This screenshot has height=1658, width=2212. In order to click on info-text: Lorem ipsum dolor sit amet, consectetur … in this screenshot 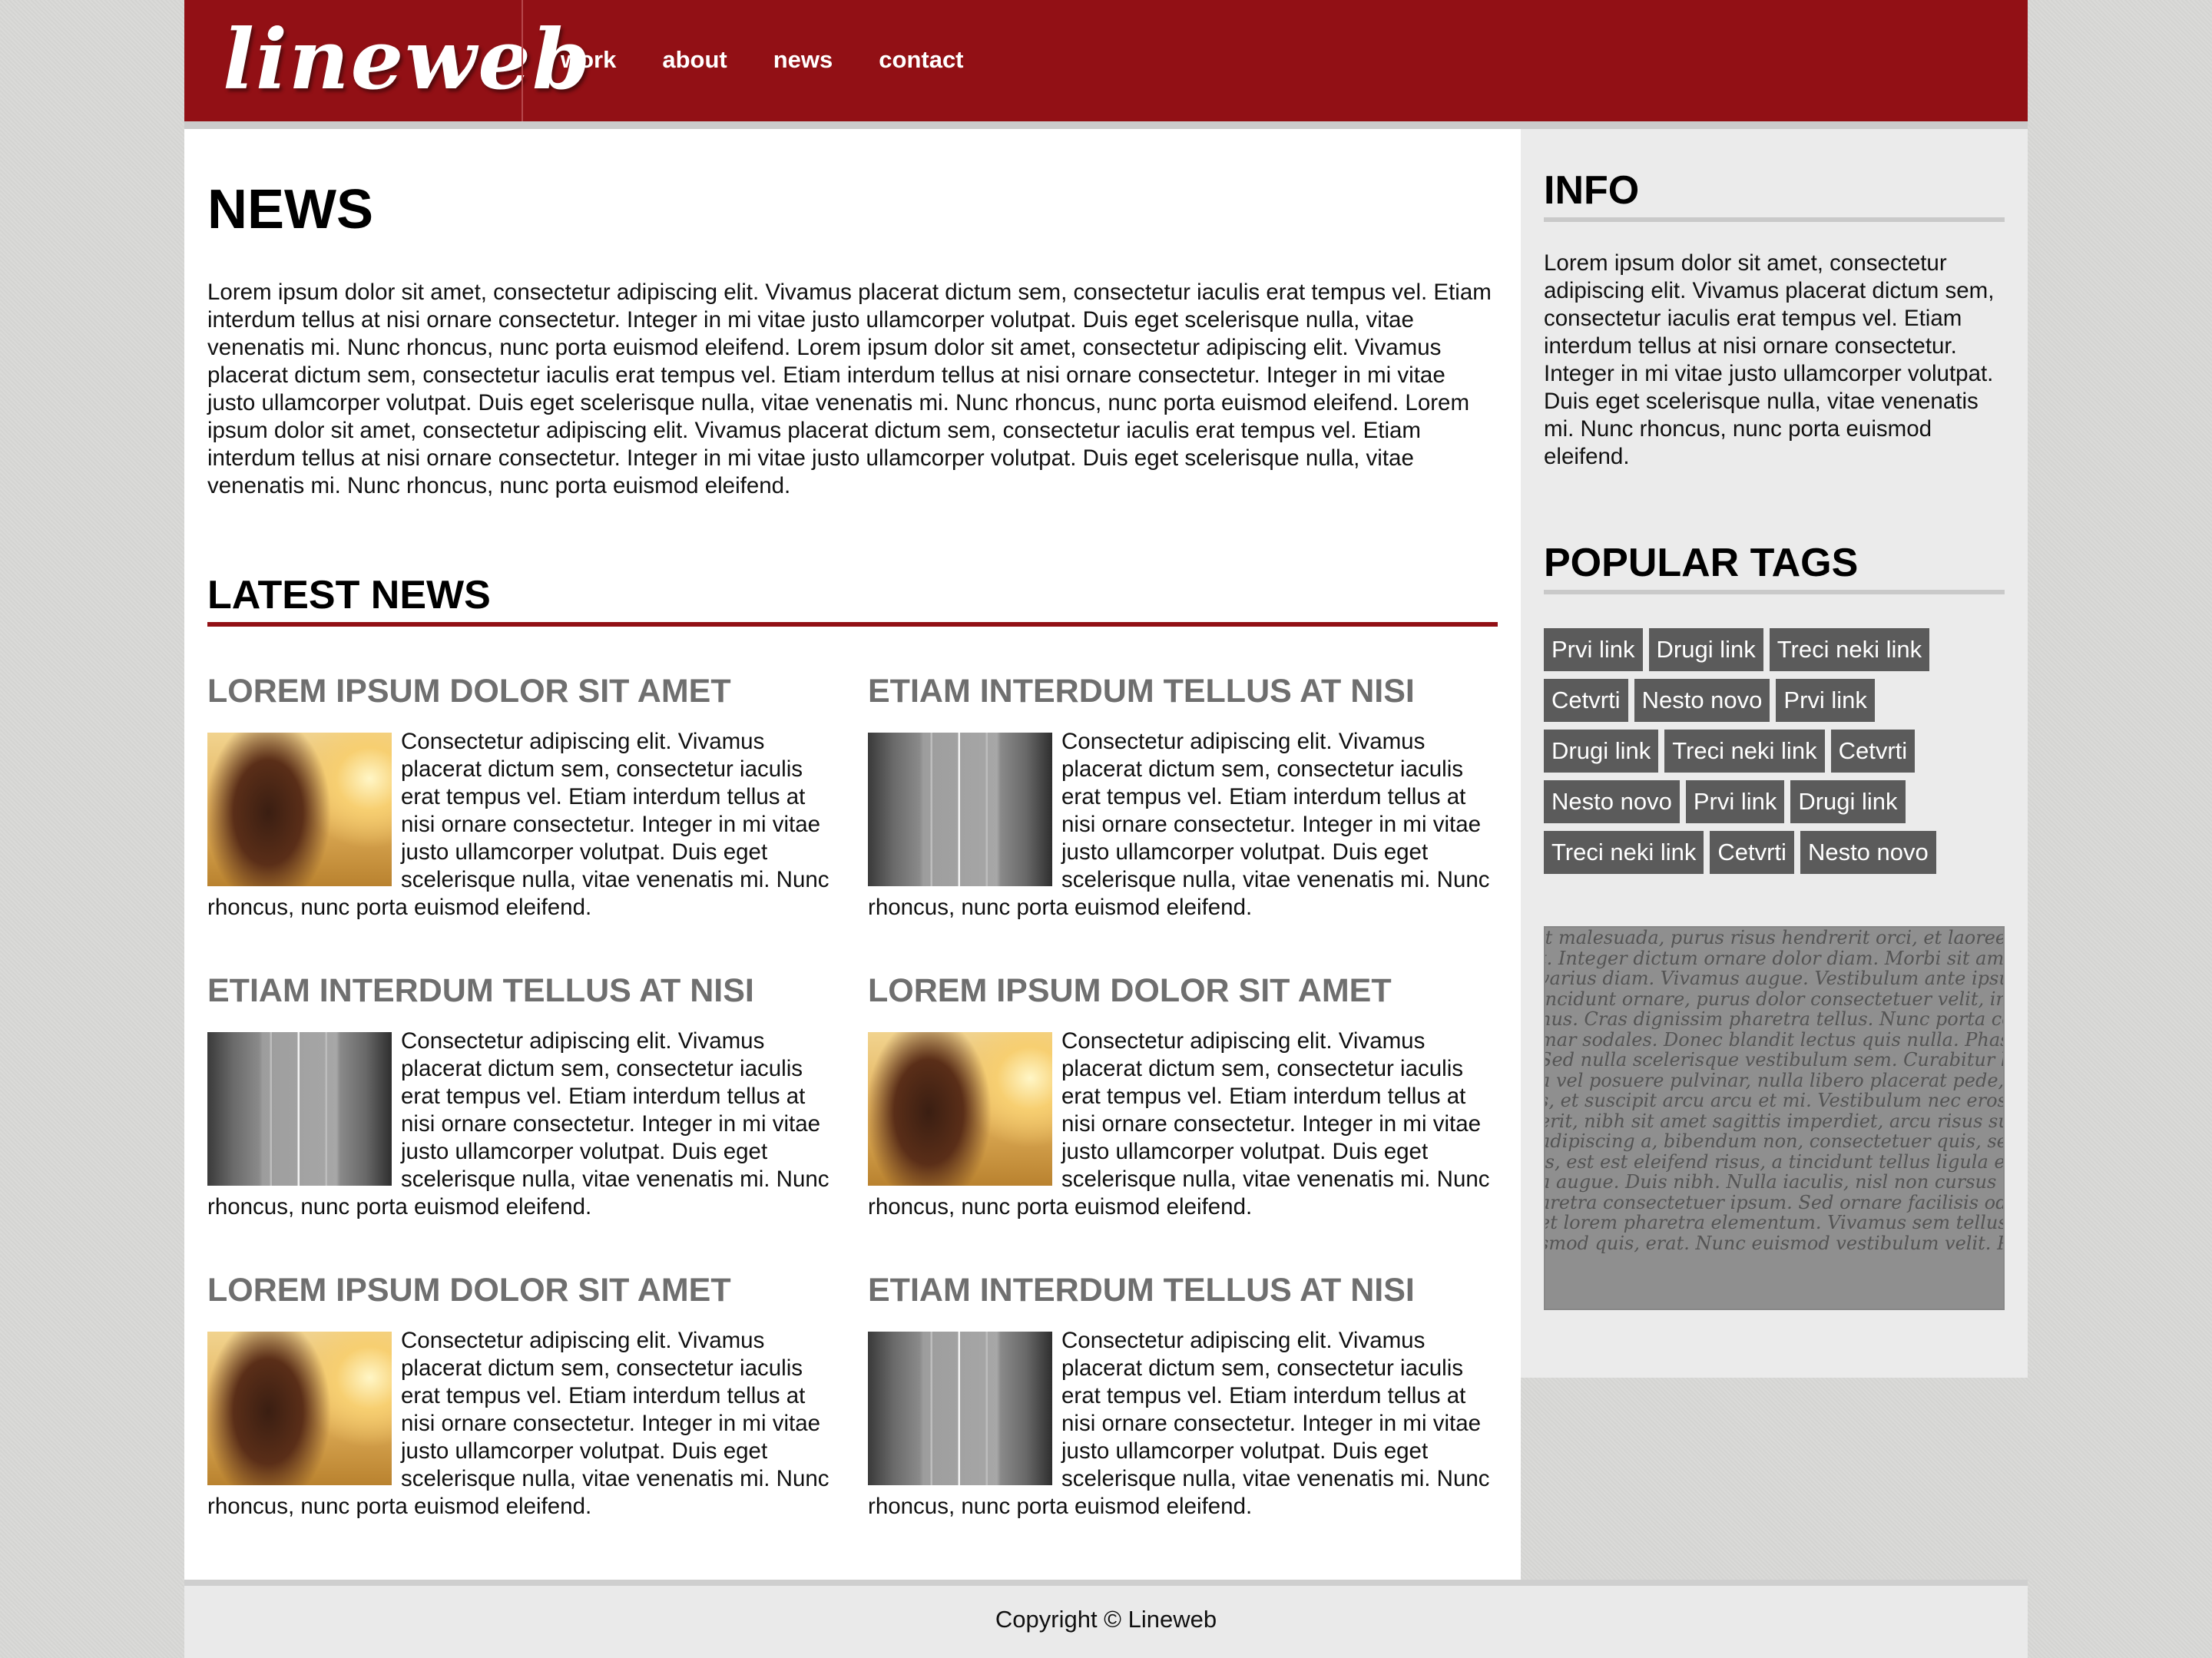, I will do `click(1770, 359)`.